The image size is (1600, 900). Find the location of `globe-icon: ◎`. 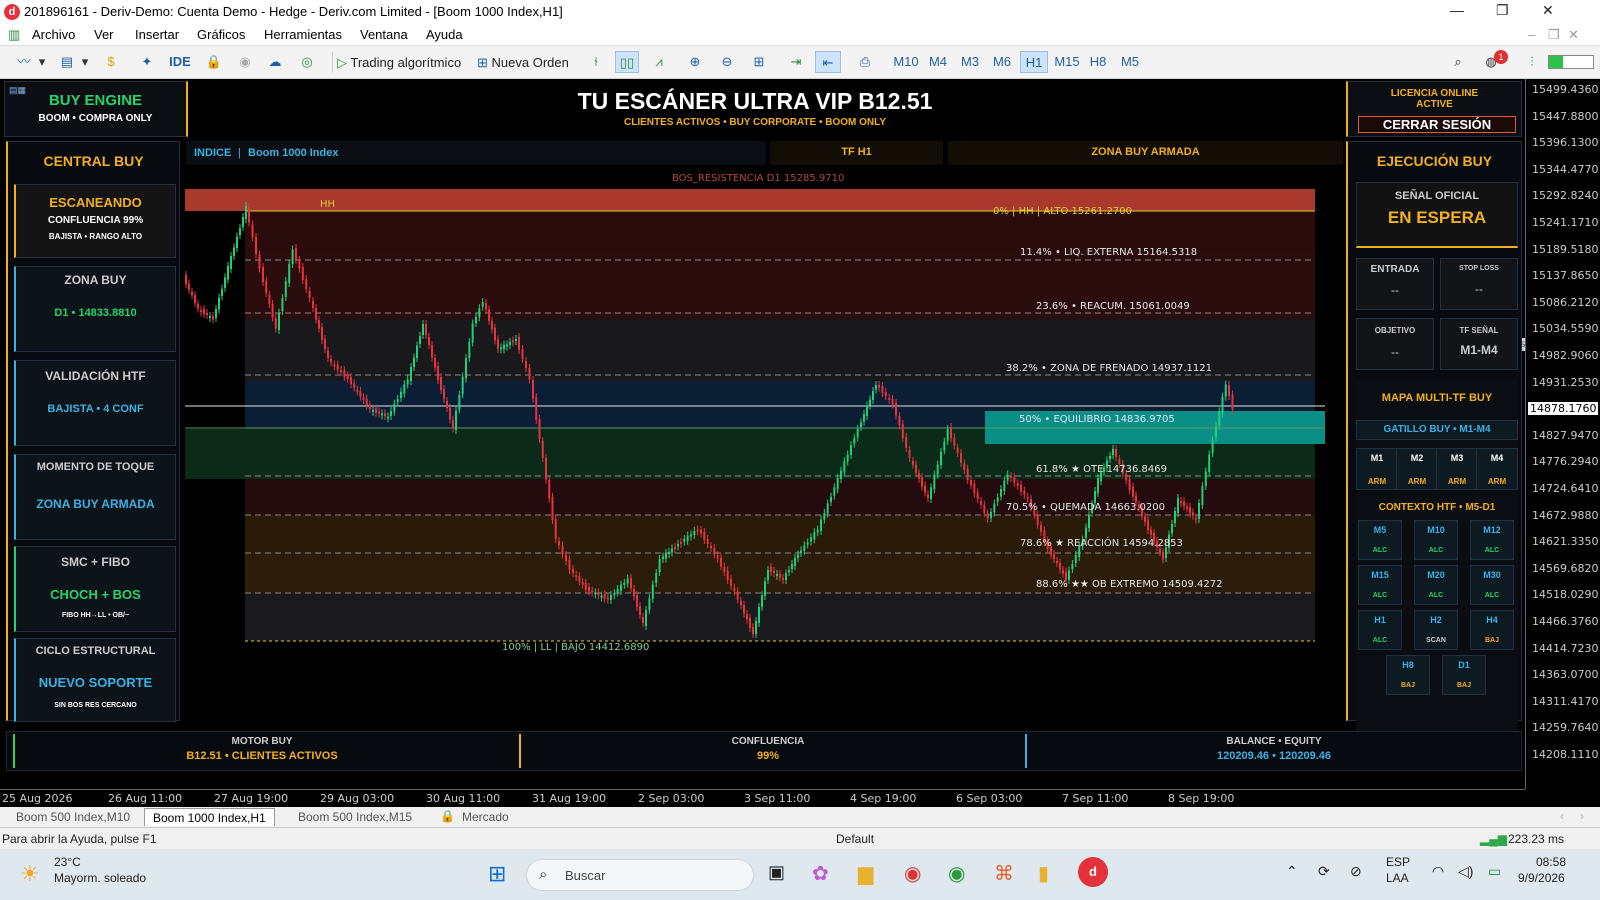

globe-icon: ◎ is located at coordinates (307, 62).